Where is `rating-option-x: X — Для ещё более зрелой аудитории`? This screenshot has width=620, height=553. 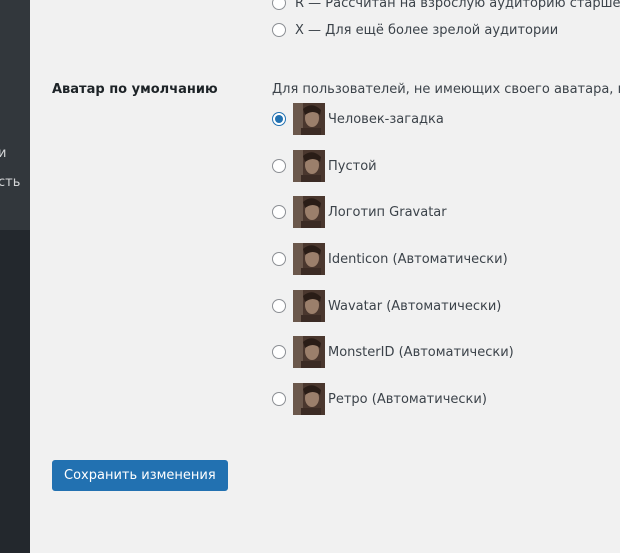
rating-option-x: X — Для ещё более зрелой аудитории is located at coordinates (415, 30).